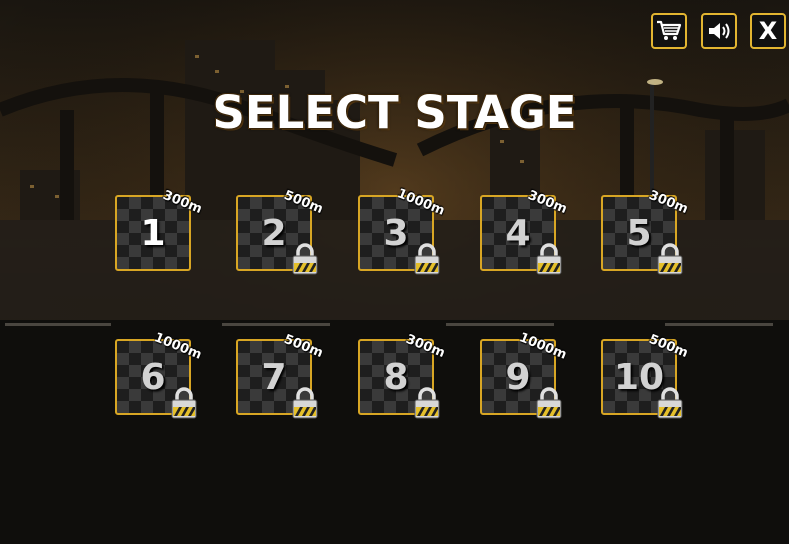 The width and height of the screenshot is (789, 544). Describe the element at coordinates (645, 375) in the screenshot. I see `stage-tile-10: 10 500m` at that location.